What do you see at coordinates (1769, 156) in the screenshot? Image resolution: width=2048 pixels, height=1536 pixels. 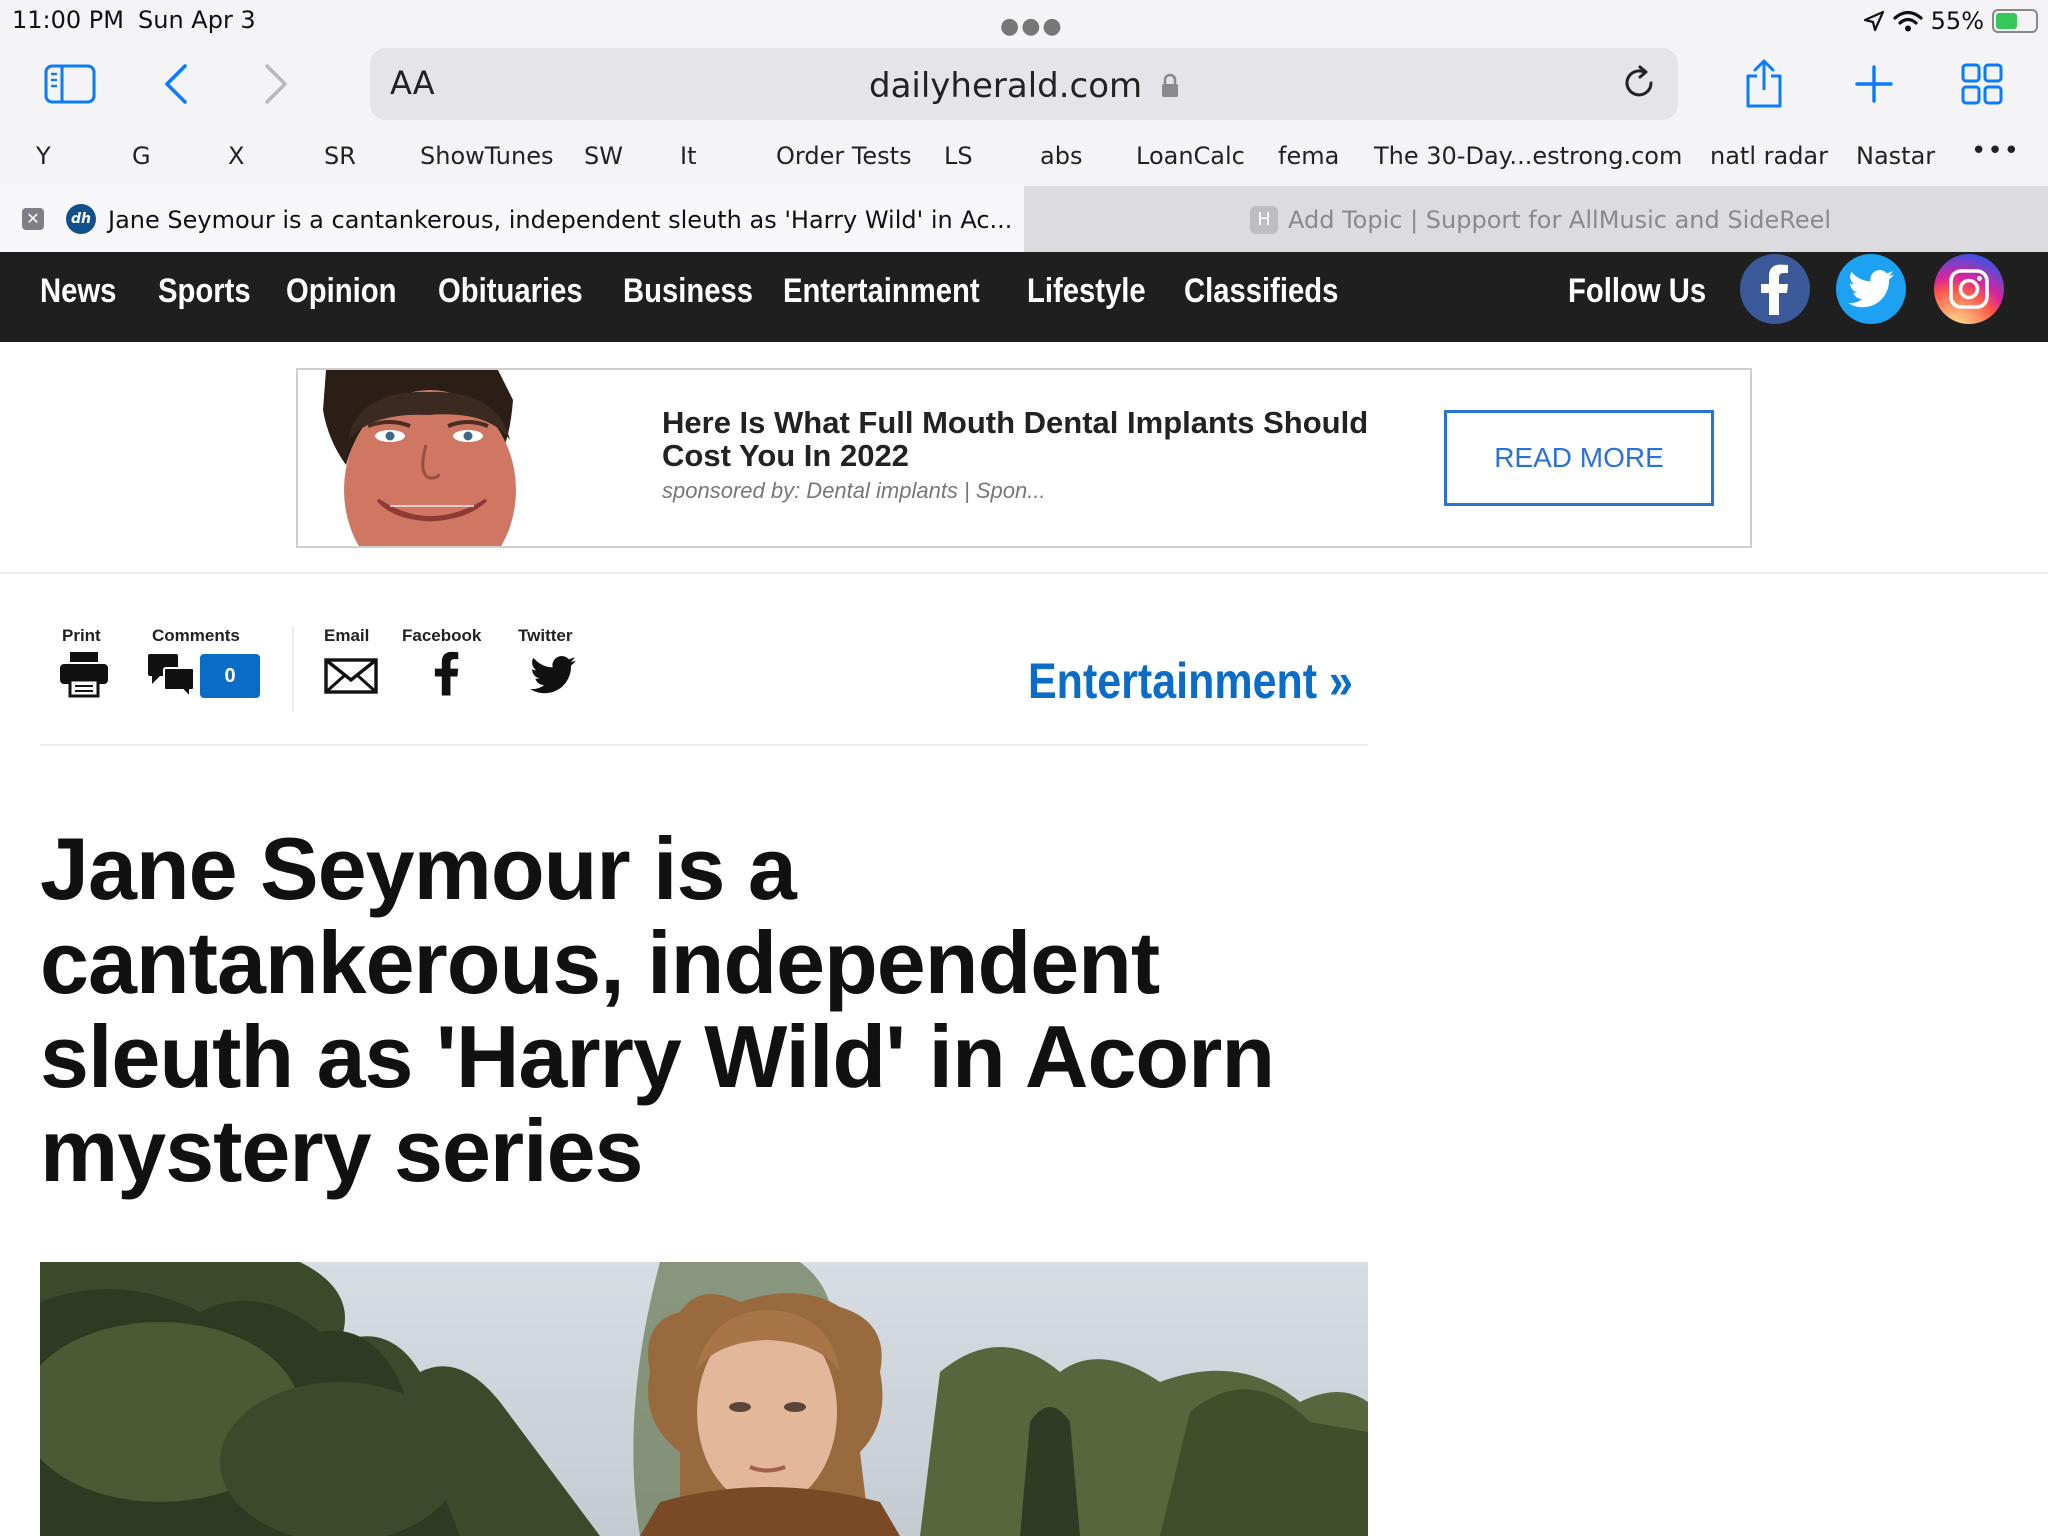 I see `favorite-link: natl radar` at bounding box center [1769, 156].